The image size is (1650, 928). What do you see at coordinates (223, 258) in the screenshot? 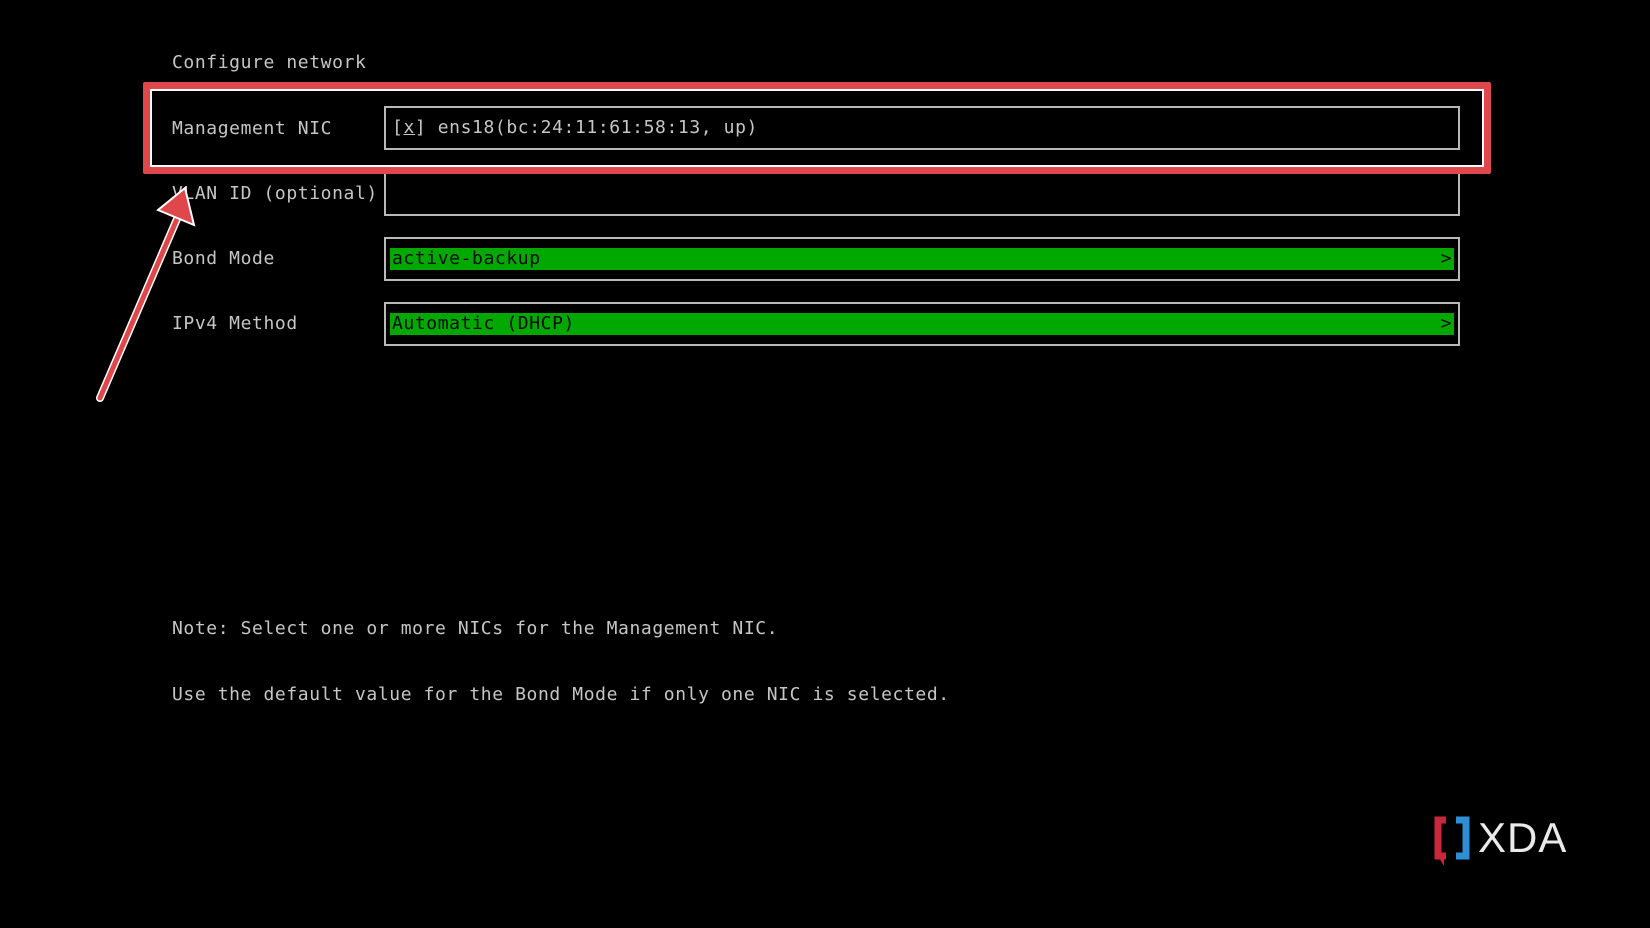
I see `bond-mode-label: Bond Mode` at bounding box center [223, 258].